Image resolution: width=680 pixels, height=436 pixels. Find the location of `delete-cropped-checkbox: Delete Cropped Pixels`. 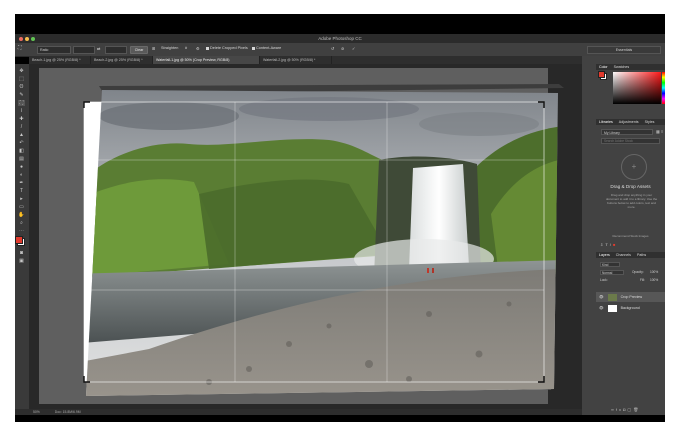

delete-cropped-checkbox: Delete Cropped Pixels is located at coordinates (227, 48).